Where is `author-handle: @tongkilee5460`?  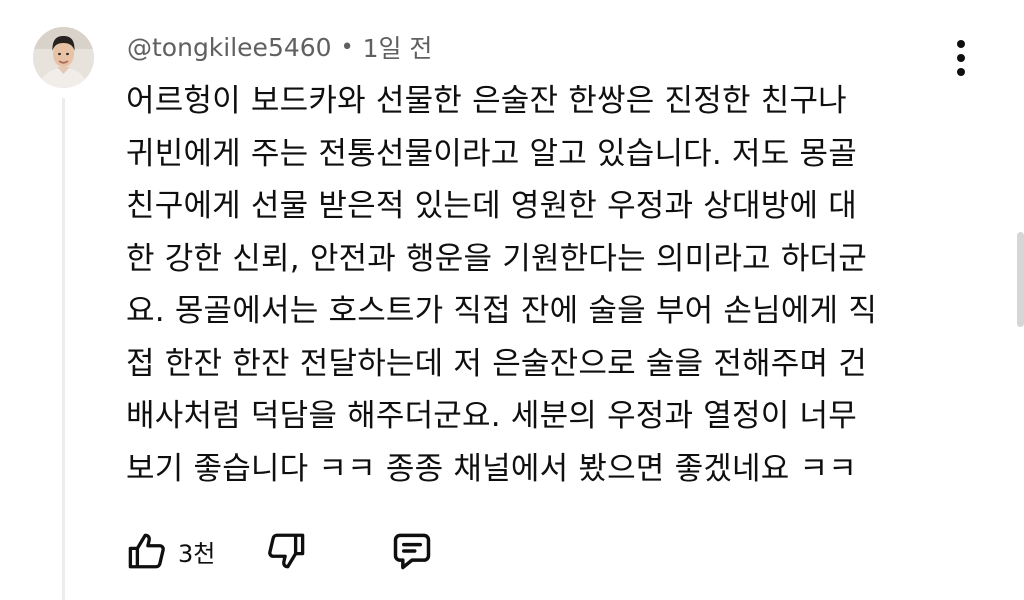
author-handle: @tongkilee5460 is located at coordinates (229, 47).